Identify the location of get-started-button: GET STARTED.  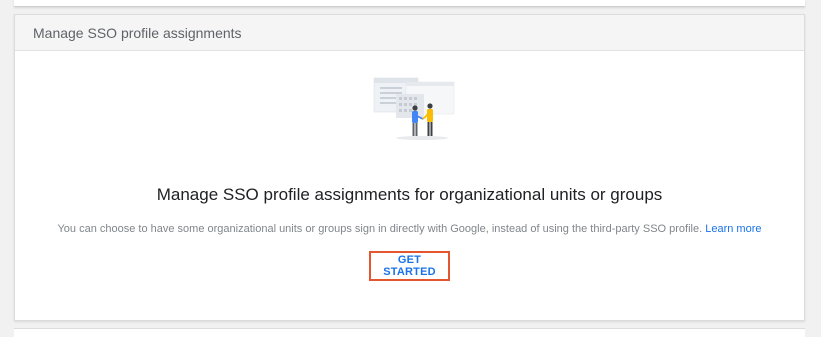
(409, 266).